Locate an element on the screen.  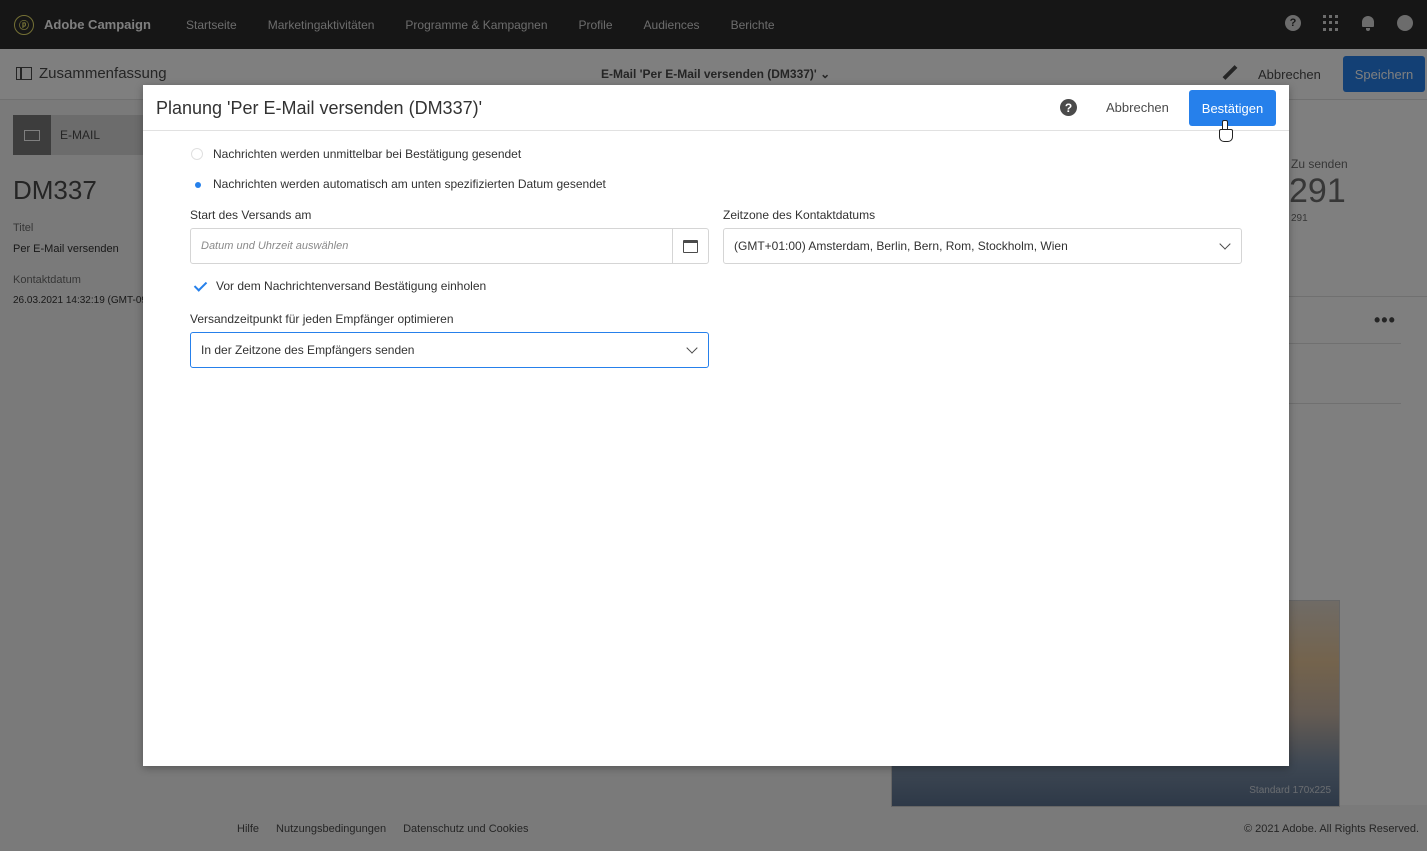
radio-button-checked is located at coordinates (197, 184).